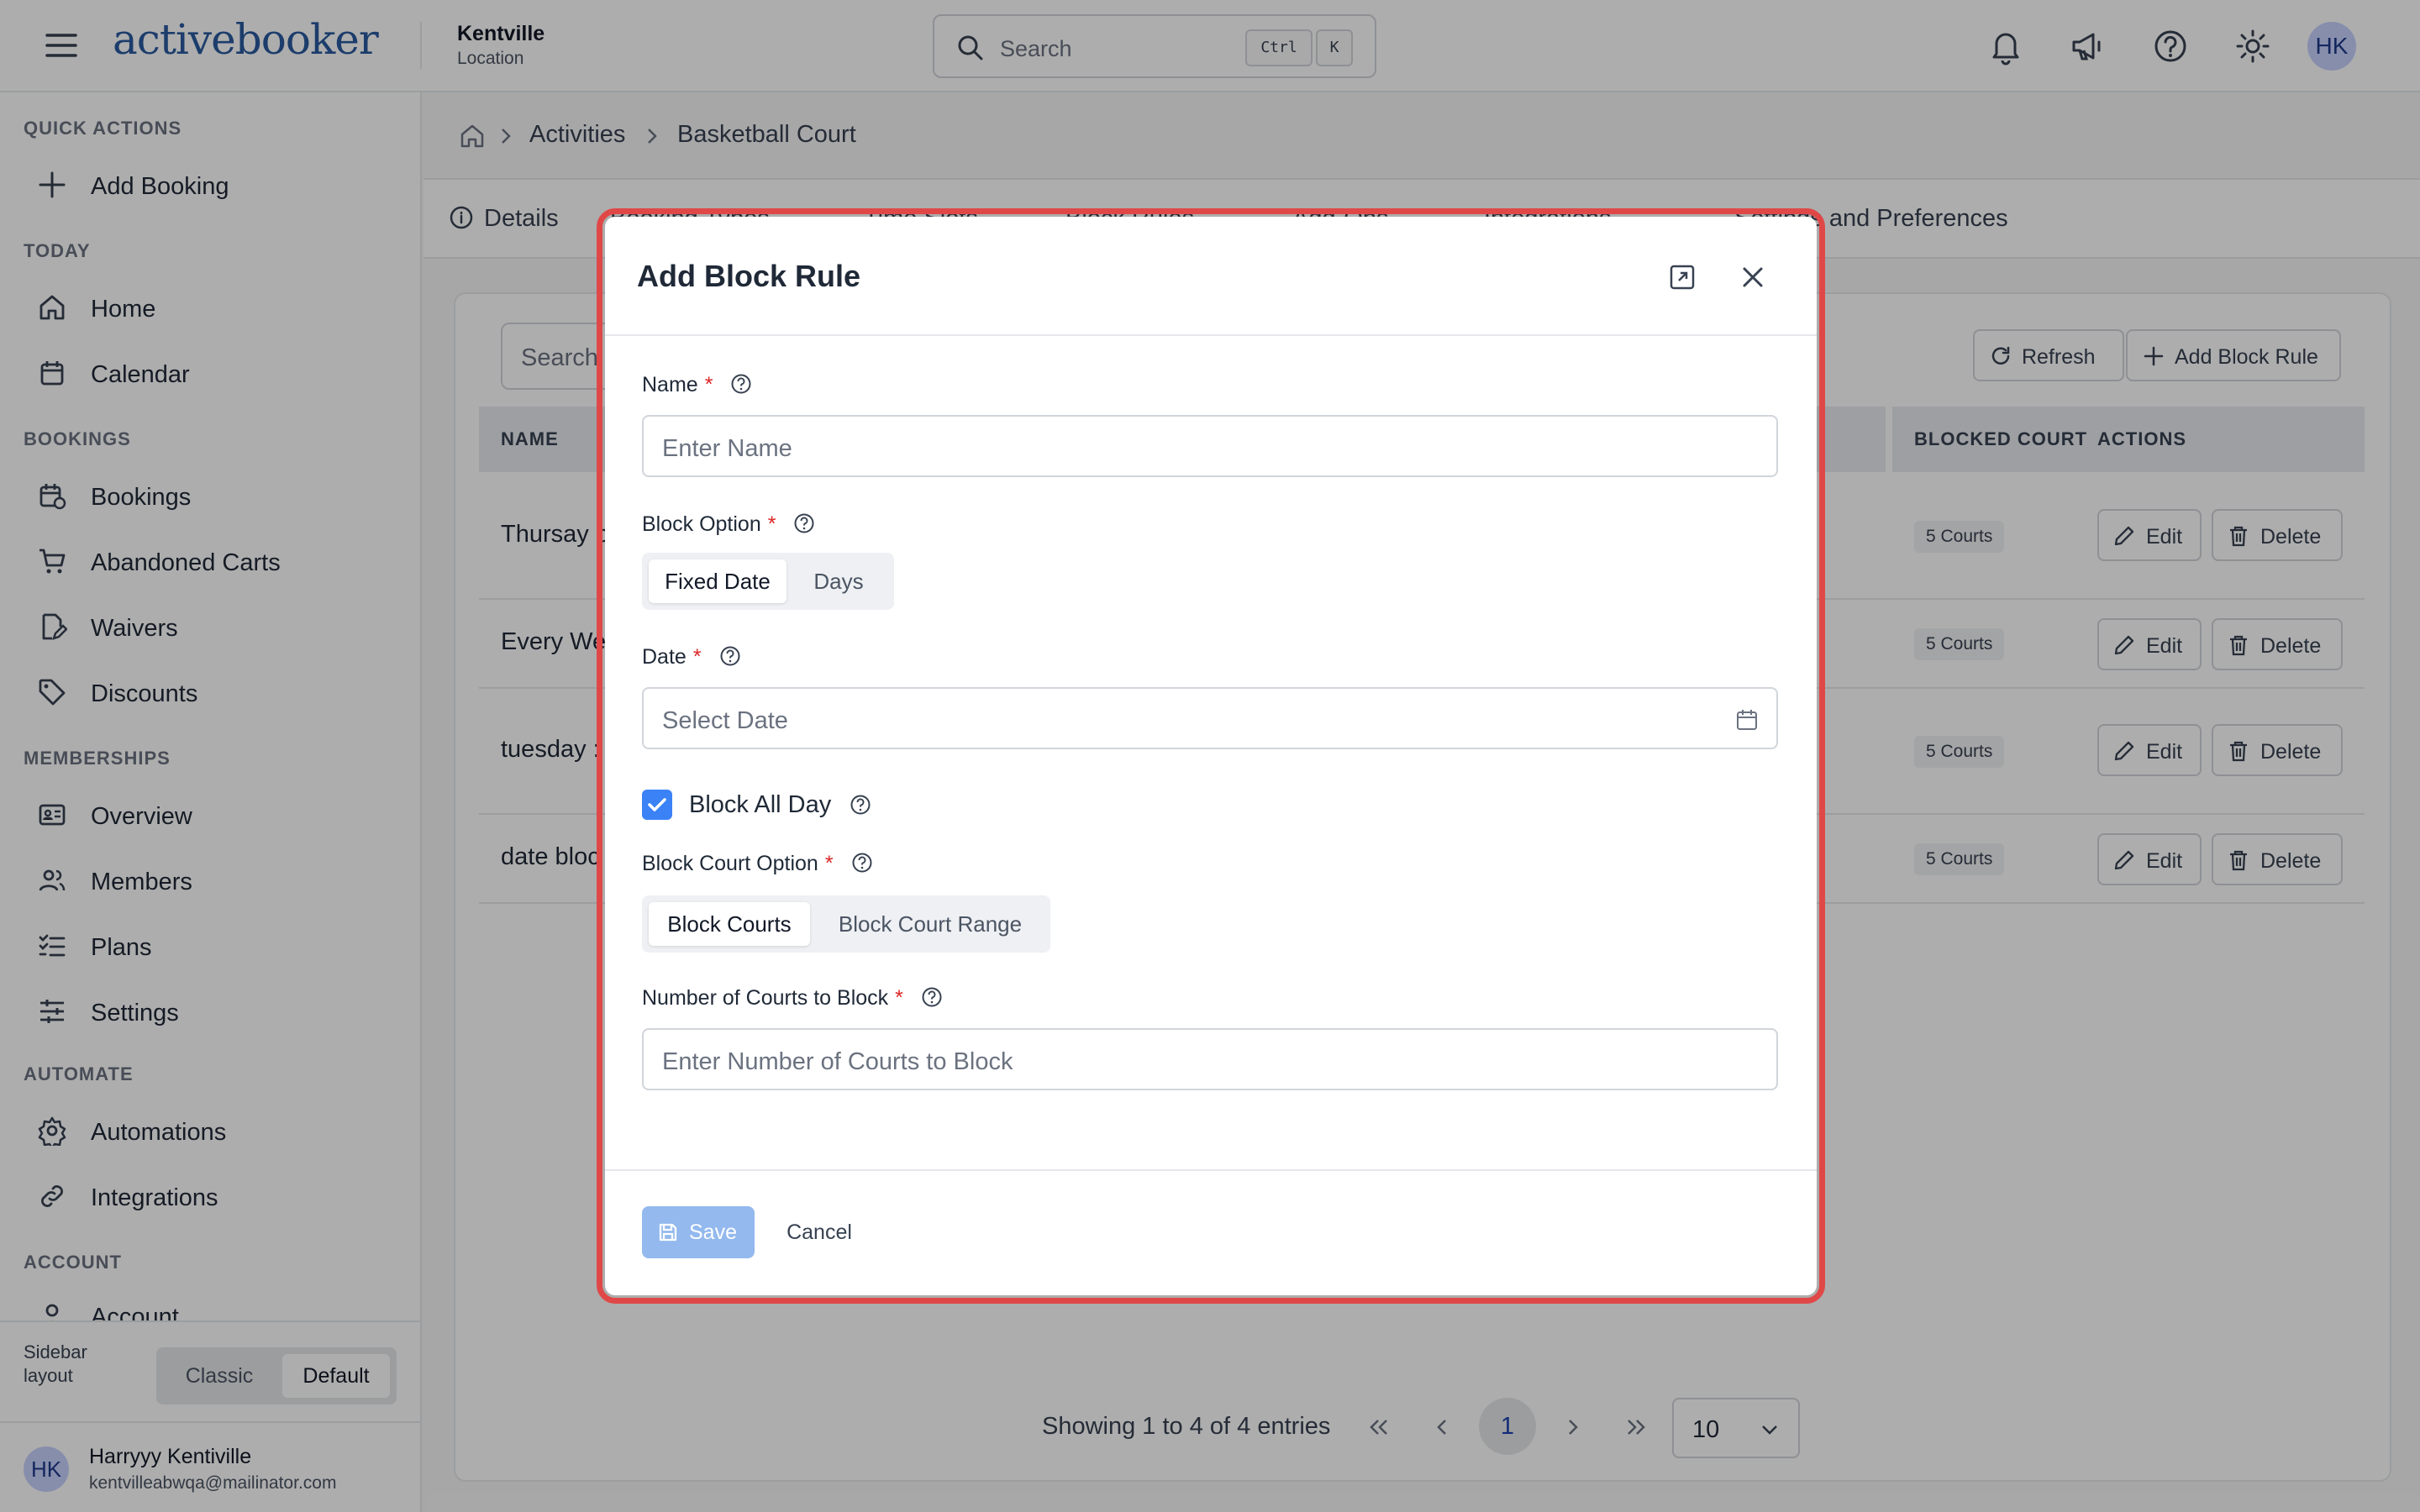 Image resolution: width=2420 pixels, height=1512 pixels. What do you see at coordinates (729, 924) in the screenshot?
I see `court-option-block-courts: Block Courts` at bounding box center [729, 924].